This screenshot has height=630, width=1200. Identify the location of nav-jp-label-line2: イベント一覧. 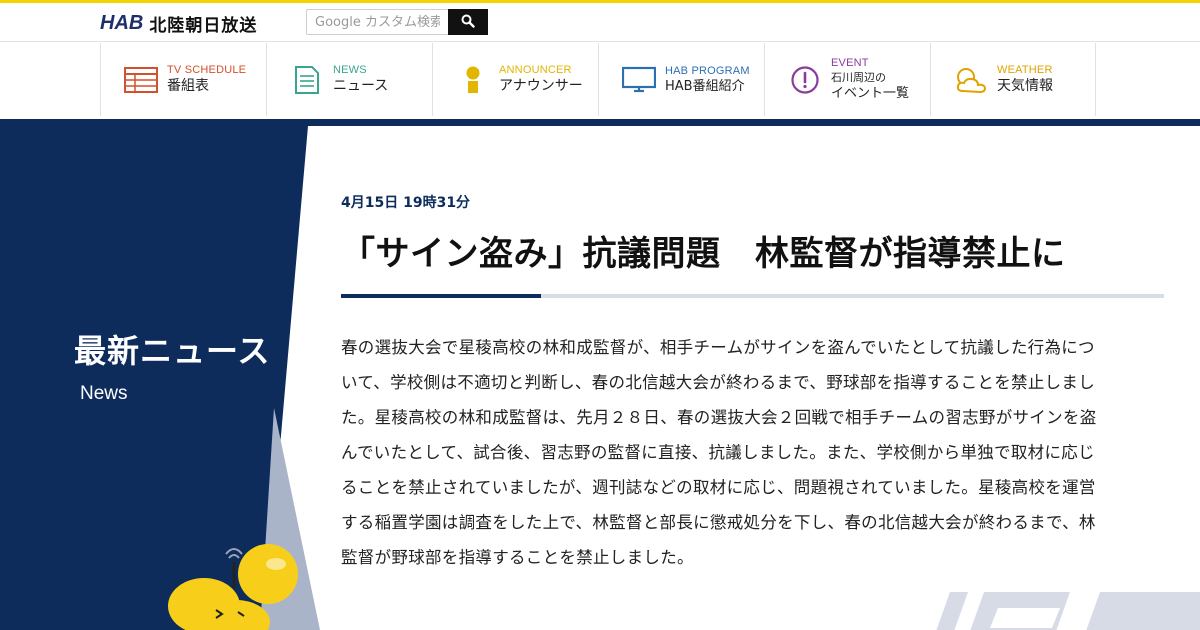
(870, 93).